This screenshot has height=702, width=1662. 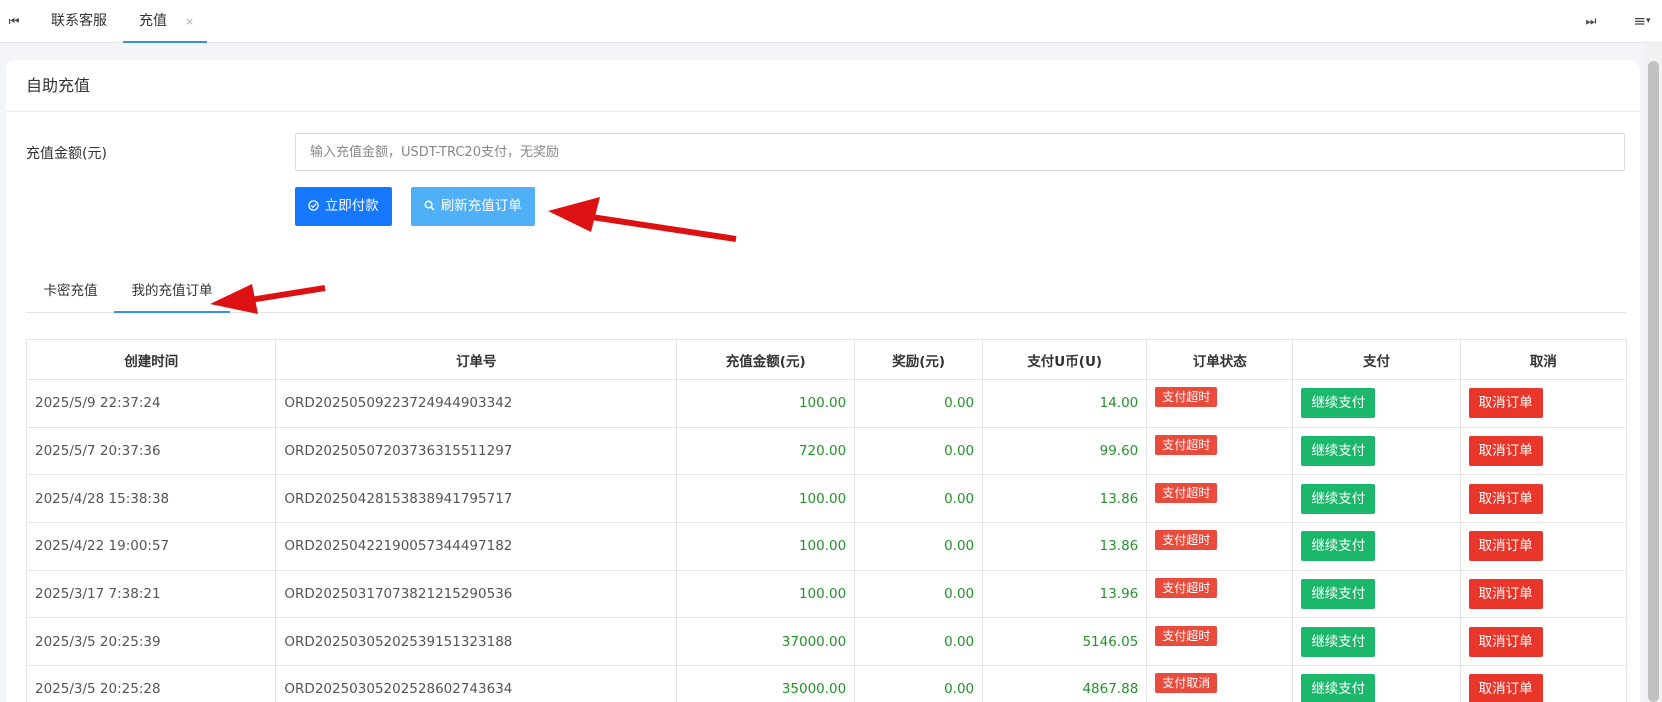 What do you see at coordinates (151, 683) in the screenshot?
I see `cell-created-time: 2025/3/5 20:25:28` at bounding box center [151, 683].